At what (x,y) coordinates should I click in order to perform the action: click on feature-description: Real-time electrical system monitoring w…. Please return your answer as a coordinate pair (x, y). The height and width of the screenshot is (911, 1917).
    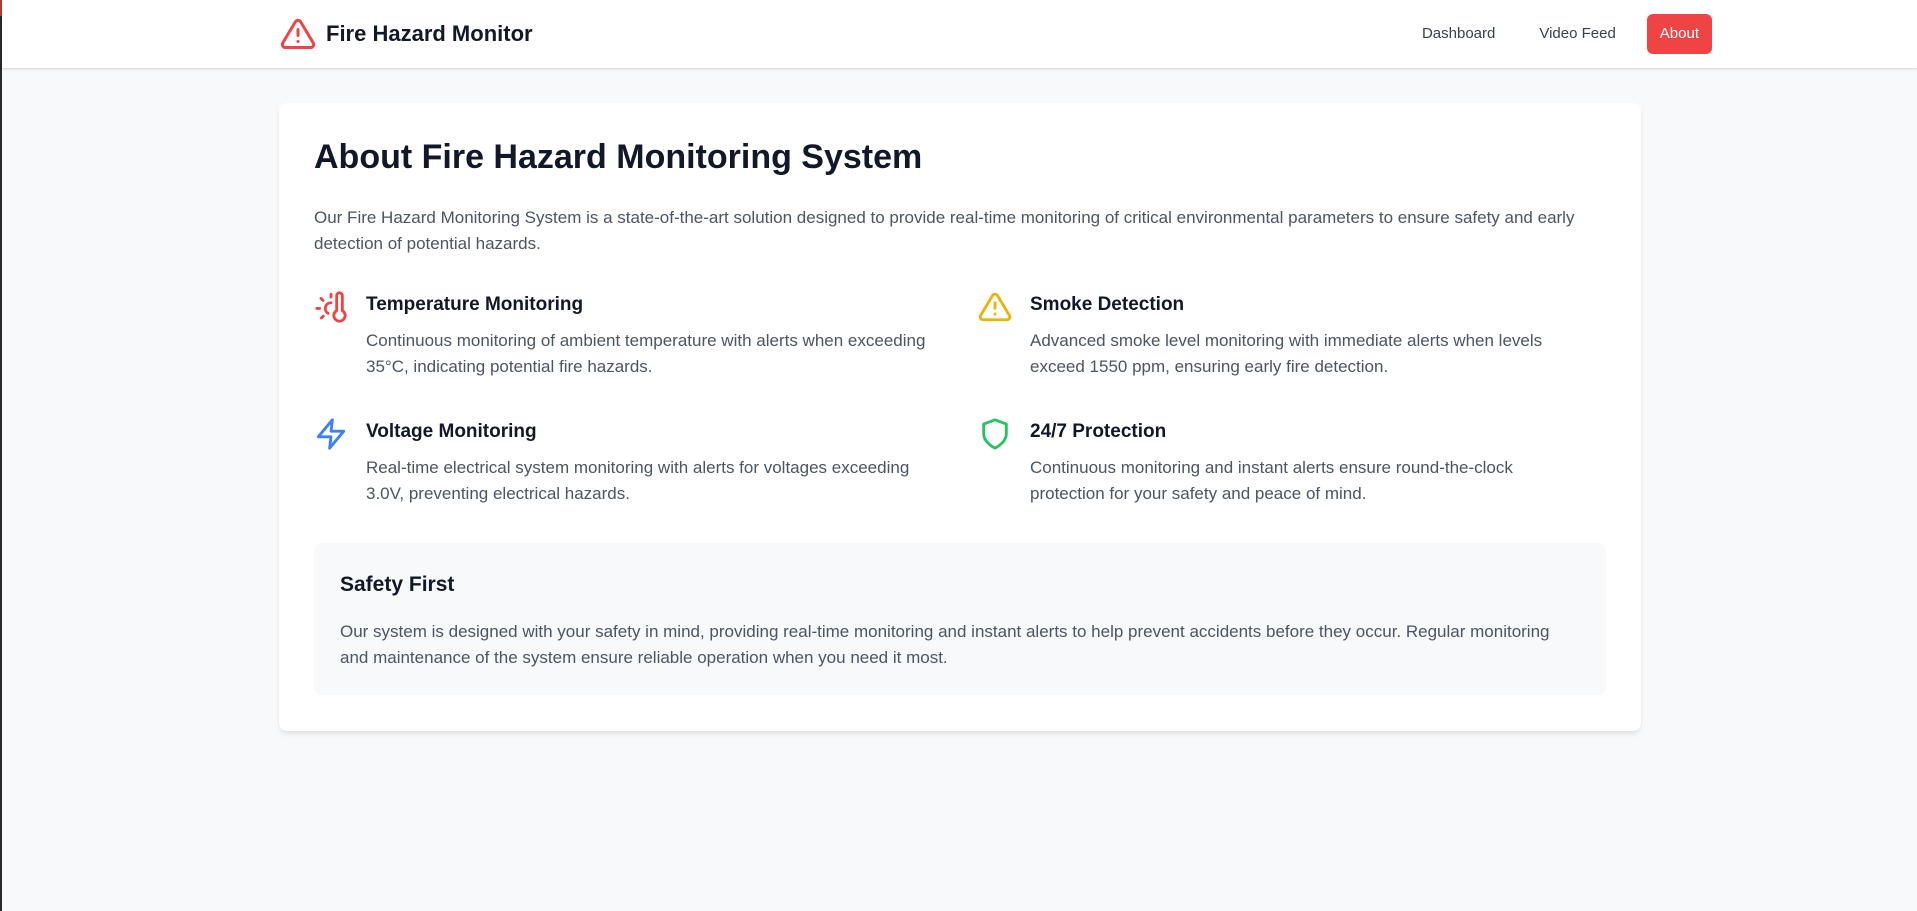
    Looking at the image, I should click on (638, 480).